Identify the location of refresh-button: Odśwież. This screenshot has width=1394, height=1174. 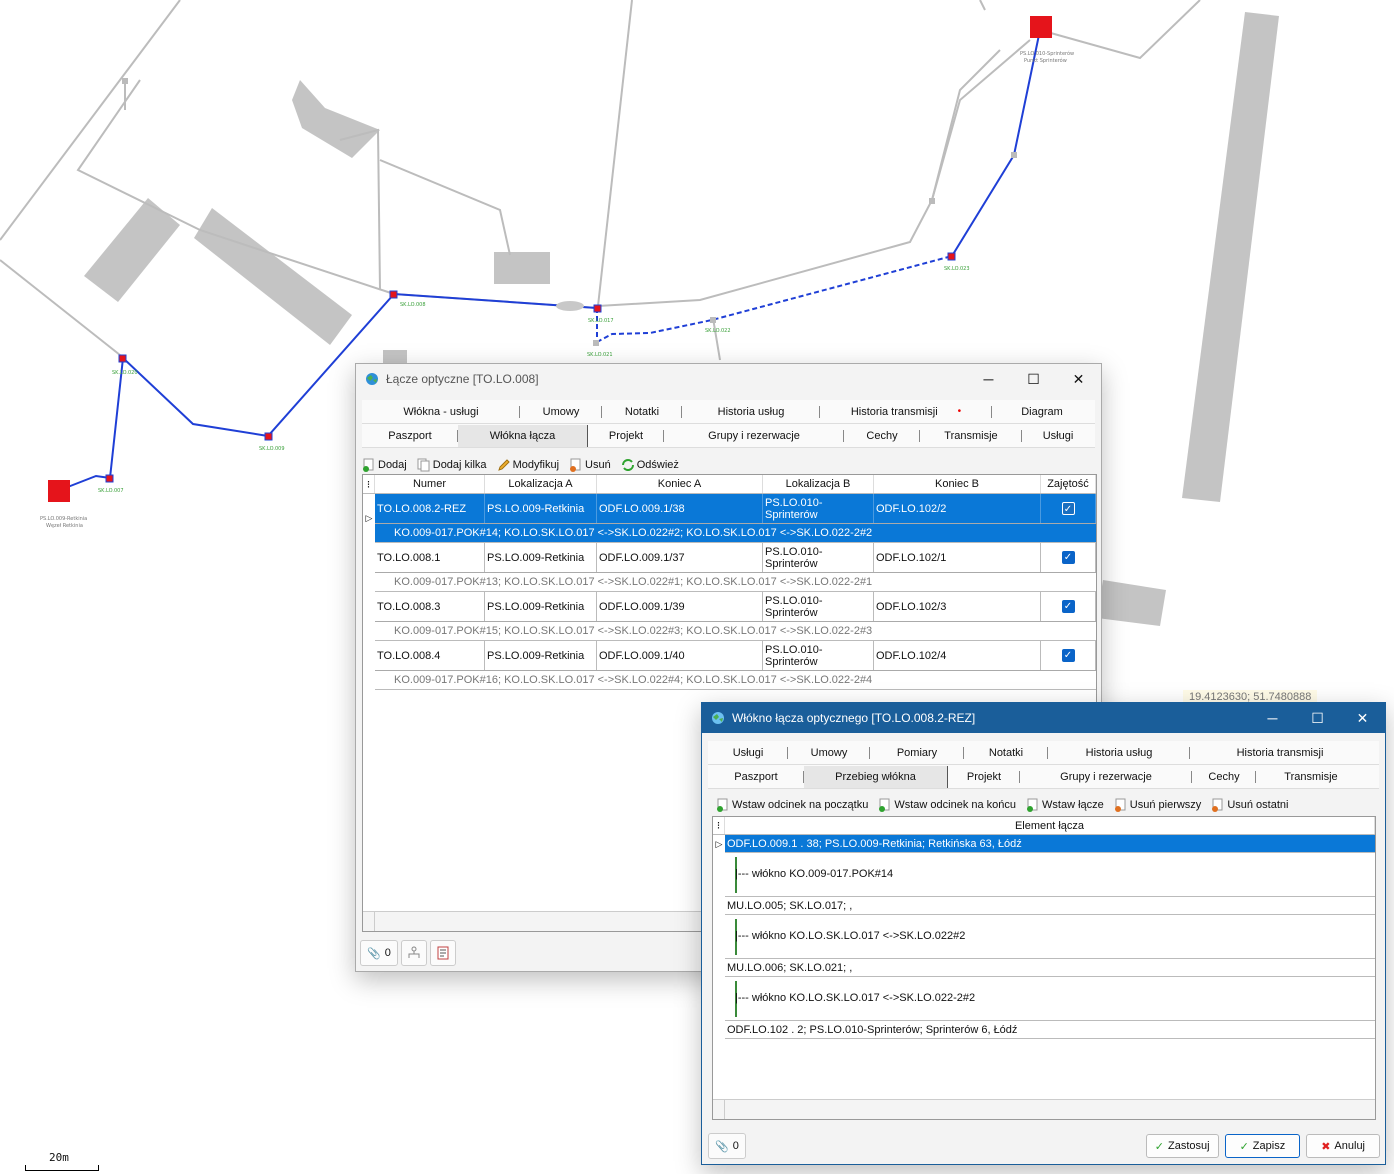
(650, 465).